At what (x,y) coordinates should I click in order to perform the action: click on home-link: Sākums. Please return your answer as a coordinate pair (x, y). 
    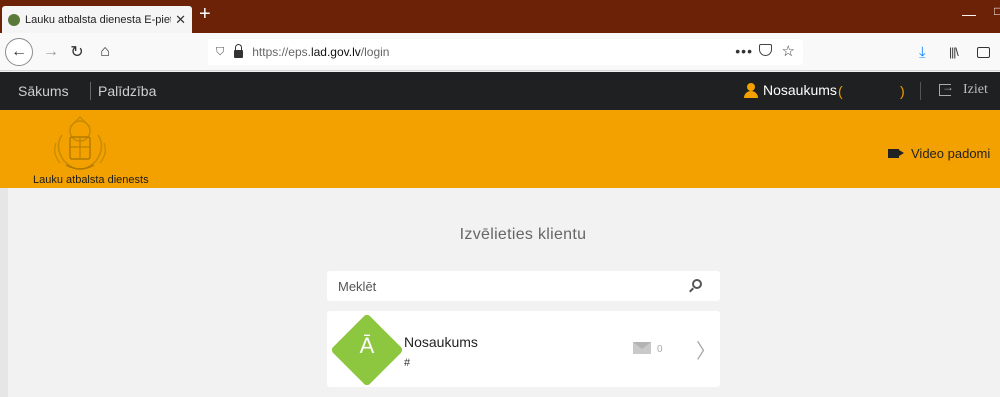
    Looking at the image, I should click on (43, 91).